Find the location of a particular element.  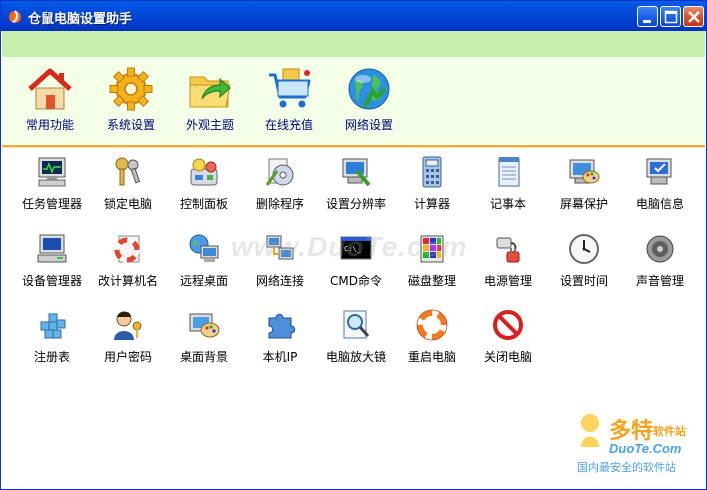

item-magnifier: 电脑放大镜 is located at coordinates (356, 339).